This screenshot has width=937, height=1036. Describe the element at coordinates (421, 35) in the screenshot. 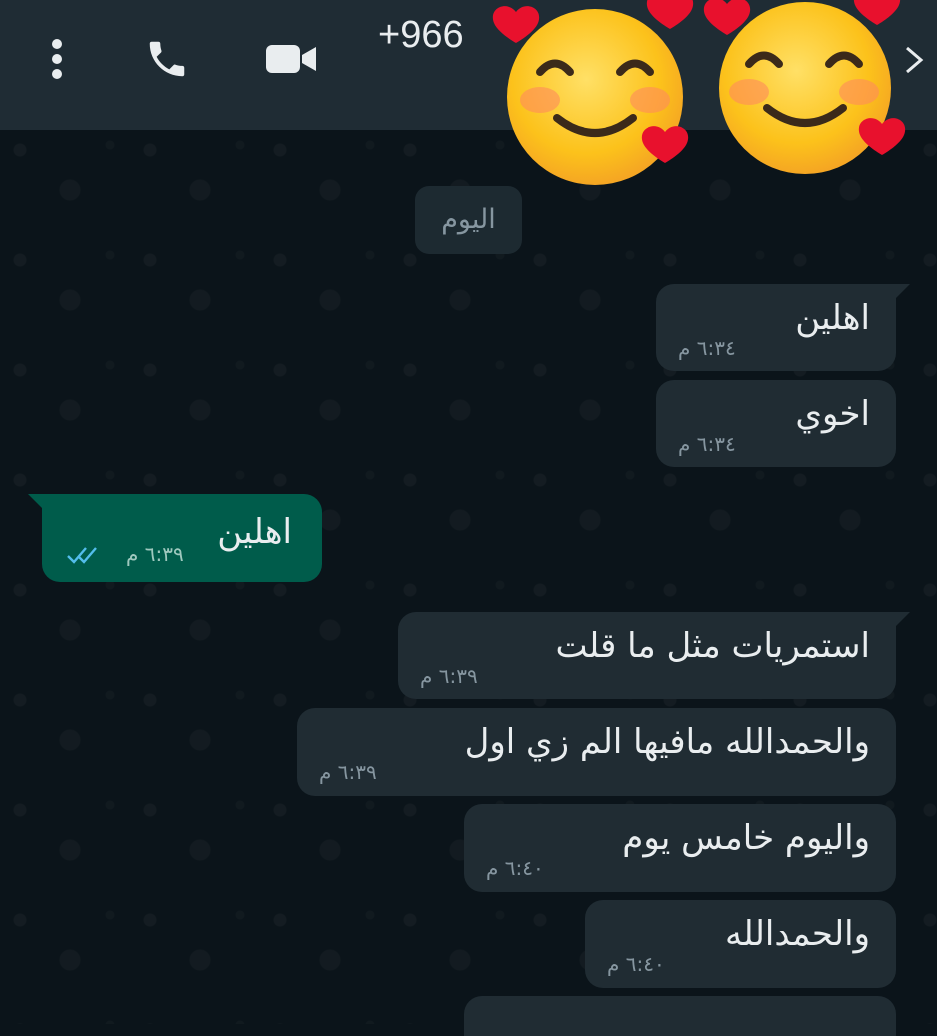

I see `contact-phone-number: +966` at that location.